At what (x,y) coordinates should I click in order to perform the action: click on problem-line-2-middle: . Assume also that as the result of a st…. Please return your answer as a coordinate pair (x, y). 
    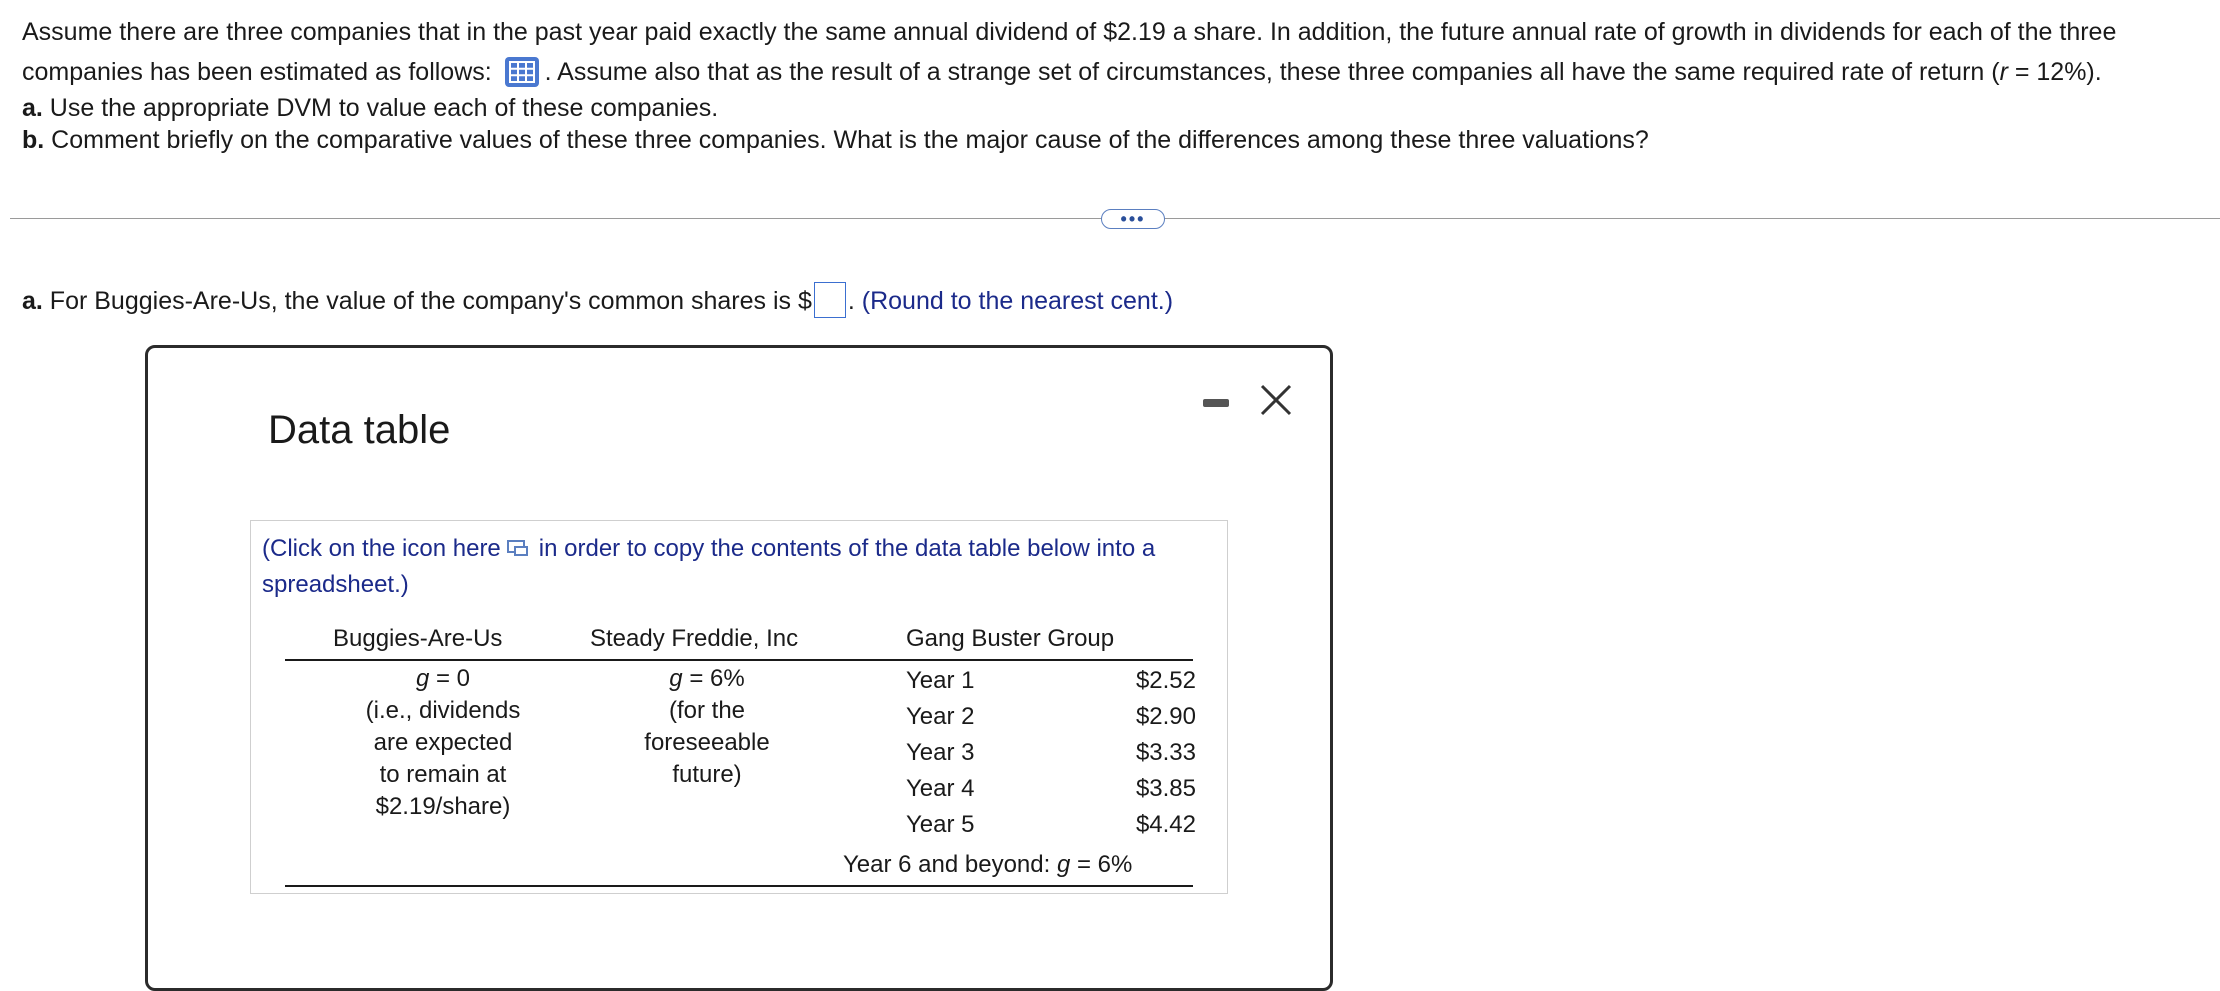
    Looking at the image, I should click on (1272, 72).